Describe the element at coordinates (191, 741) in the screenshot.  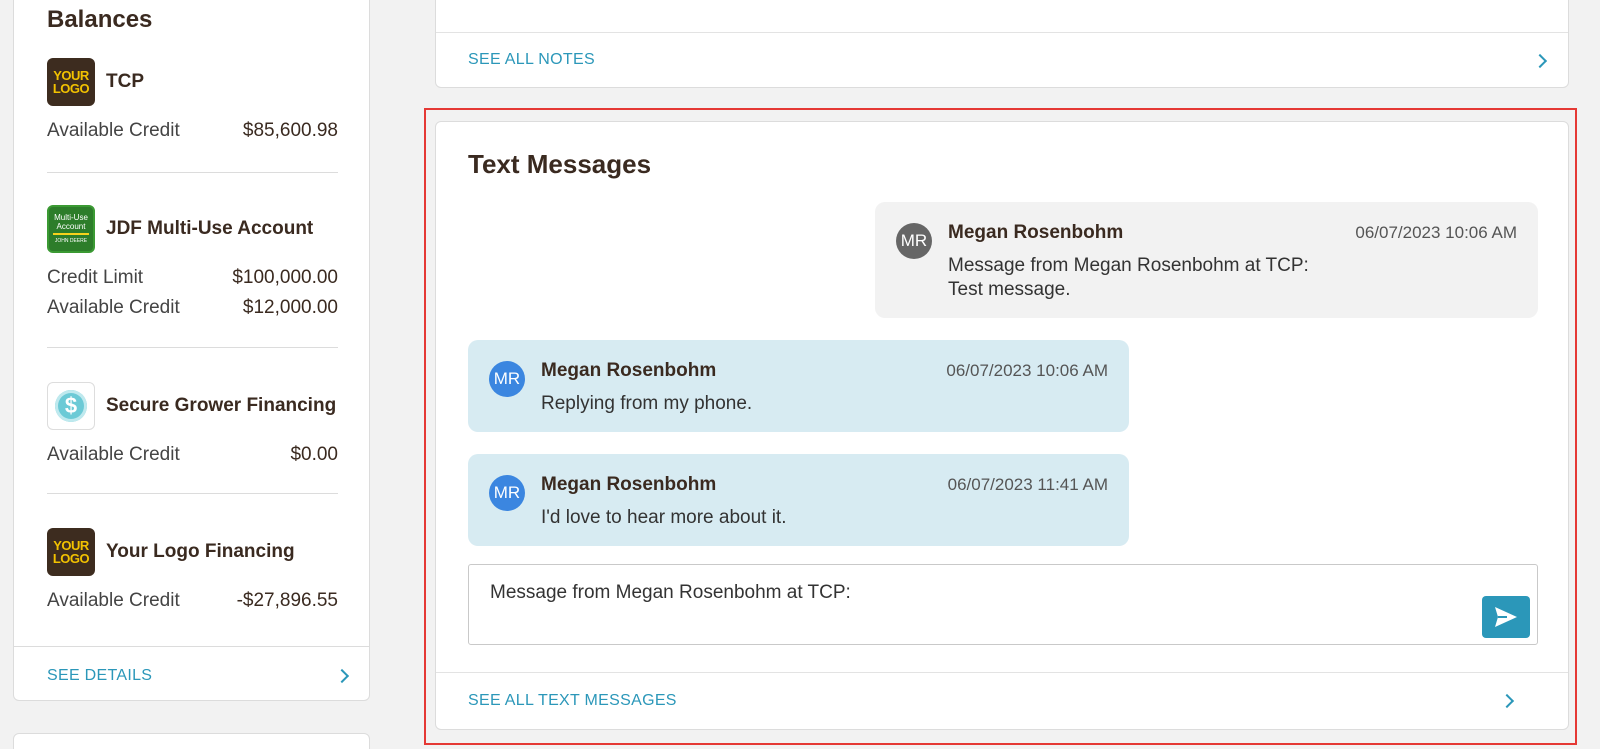
I see `next-card` at that location.